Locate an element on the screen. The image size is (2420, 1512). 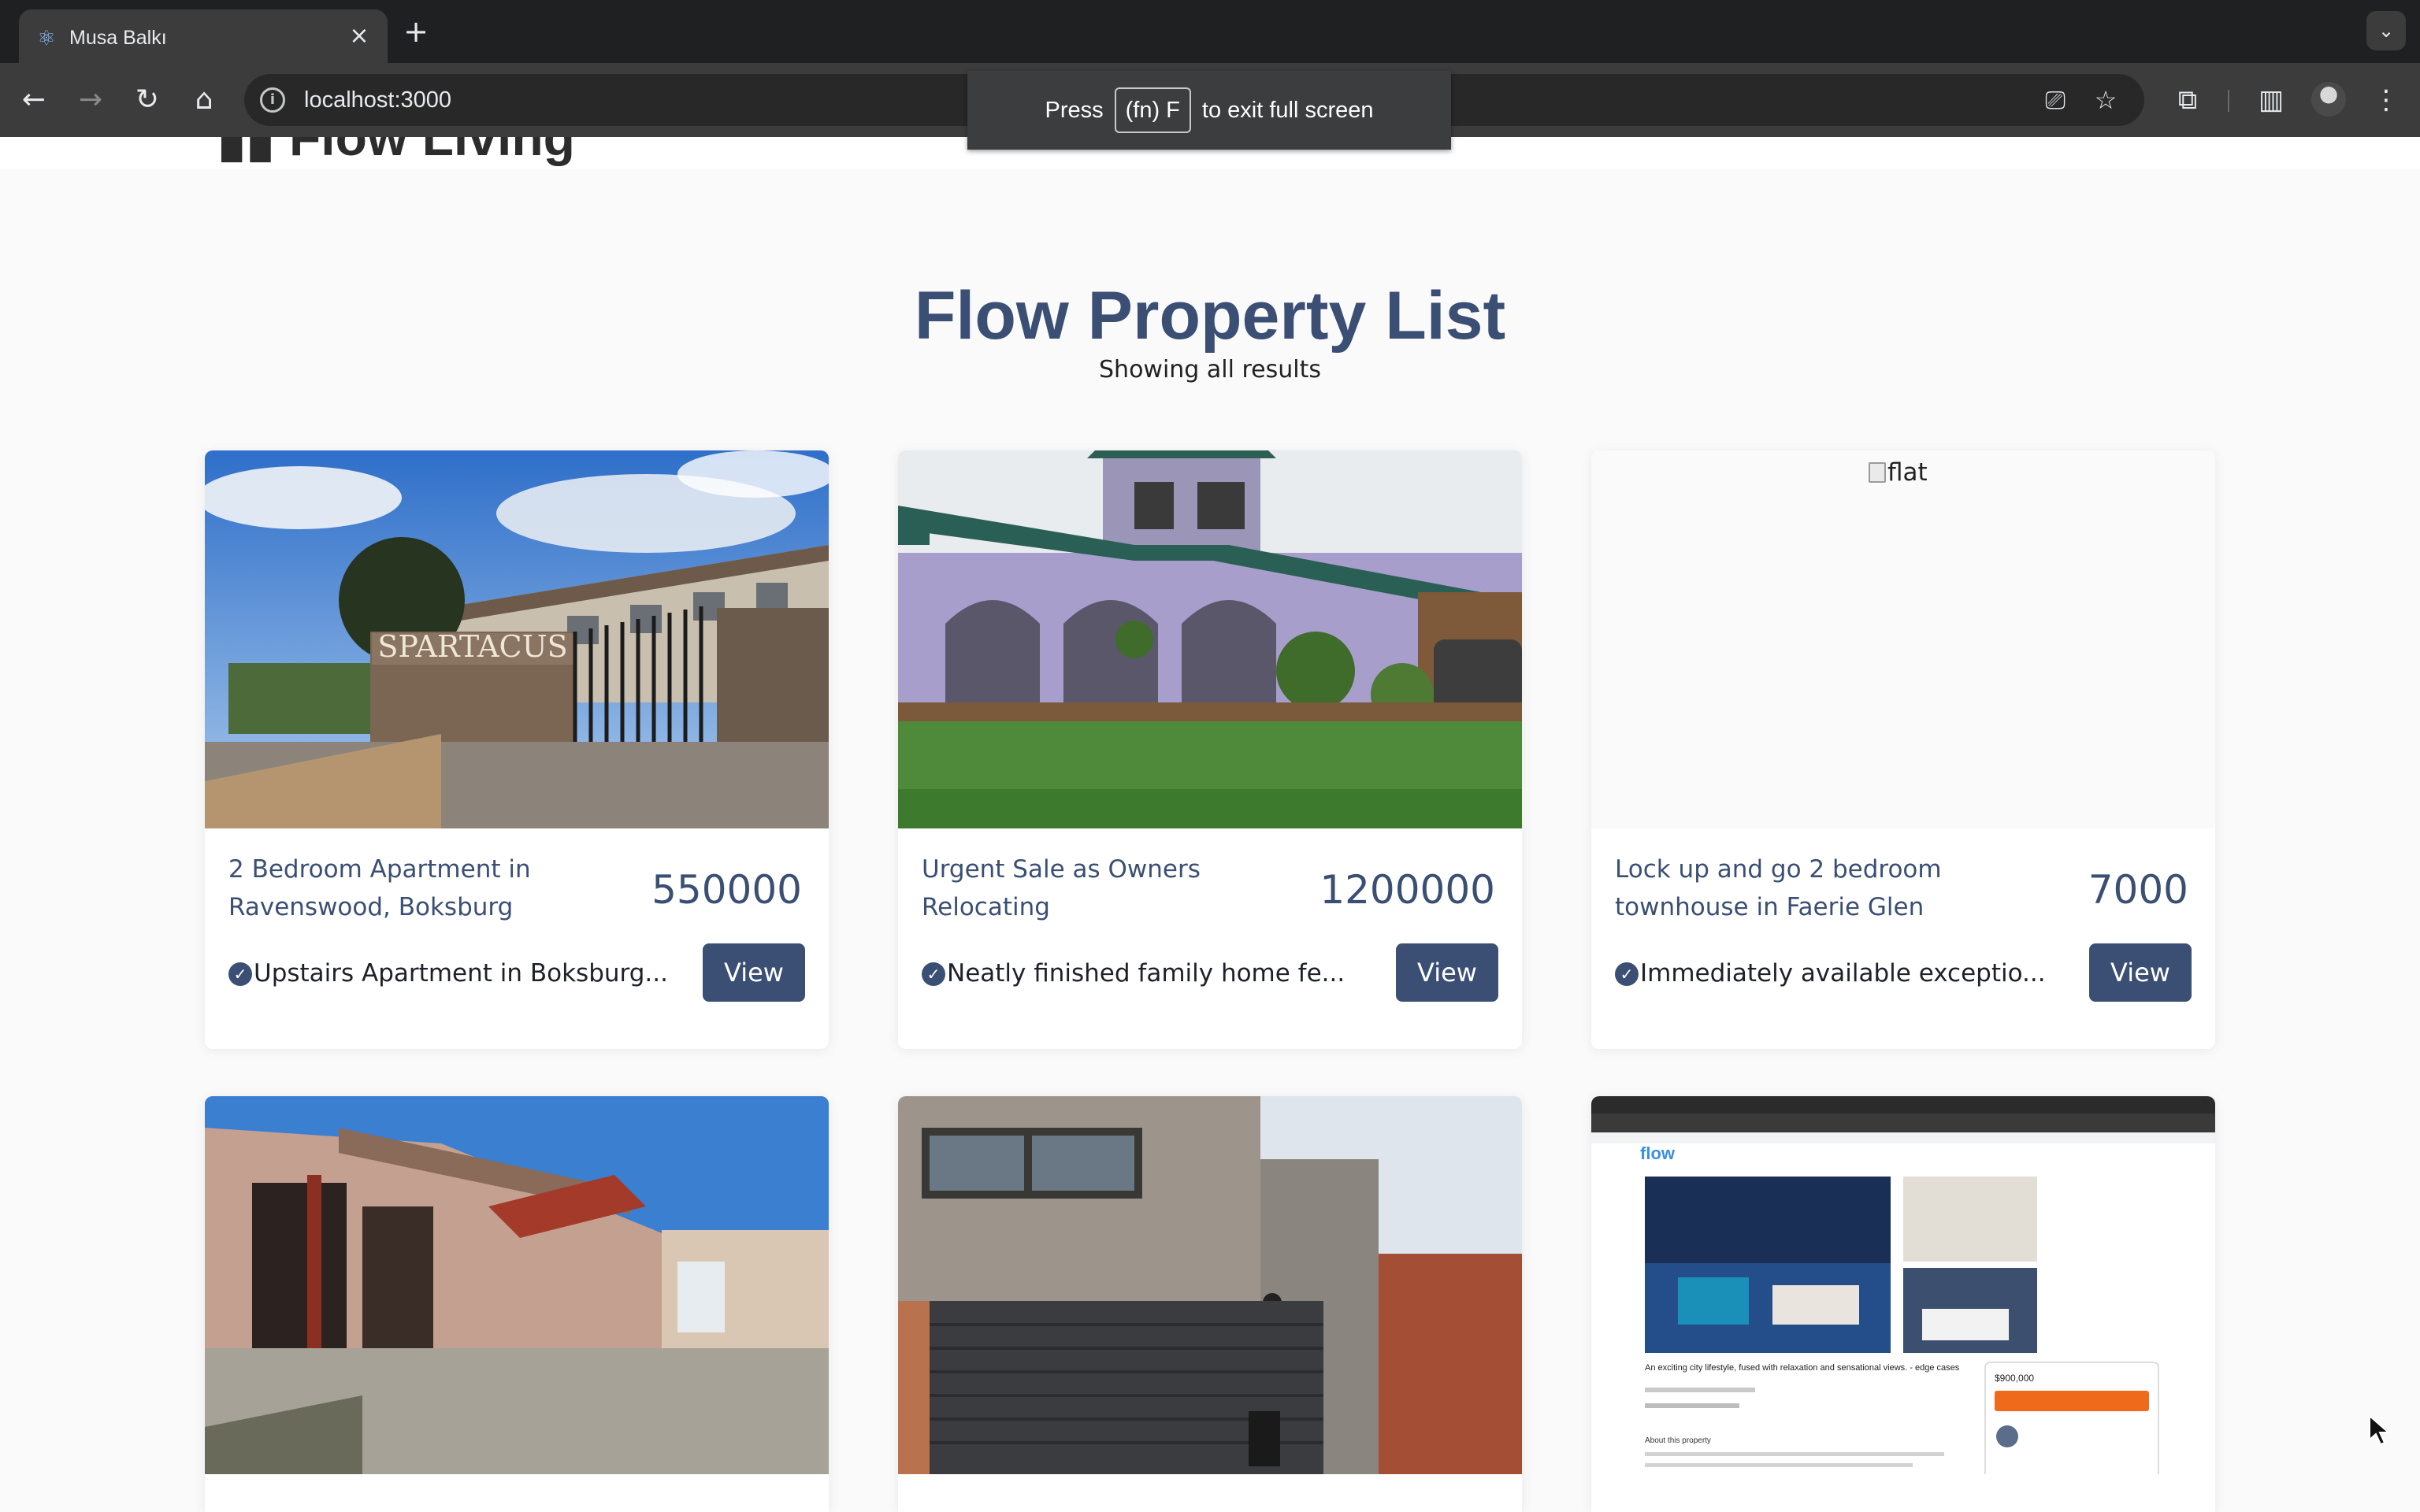
property-image: SPARTACUS is located at coordinates (517, 639).